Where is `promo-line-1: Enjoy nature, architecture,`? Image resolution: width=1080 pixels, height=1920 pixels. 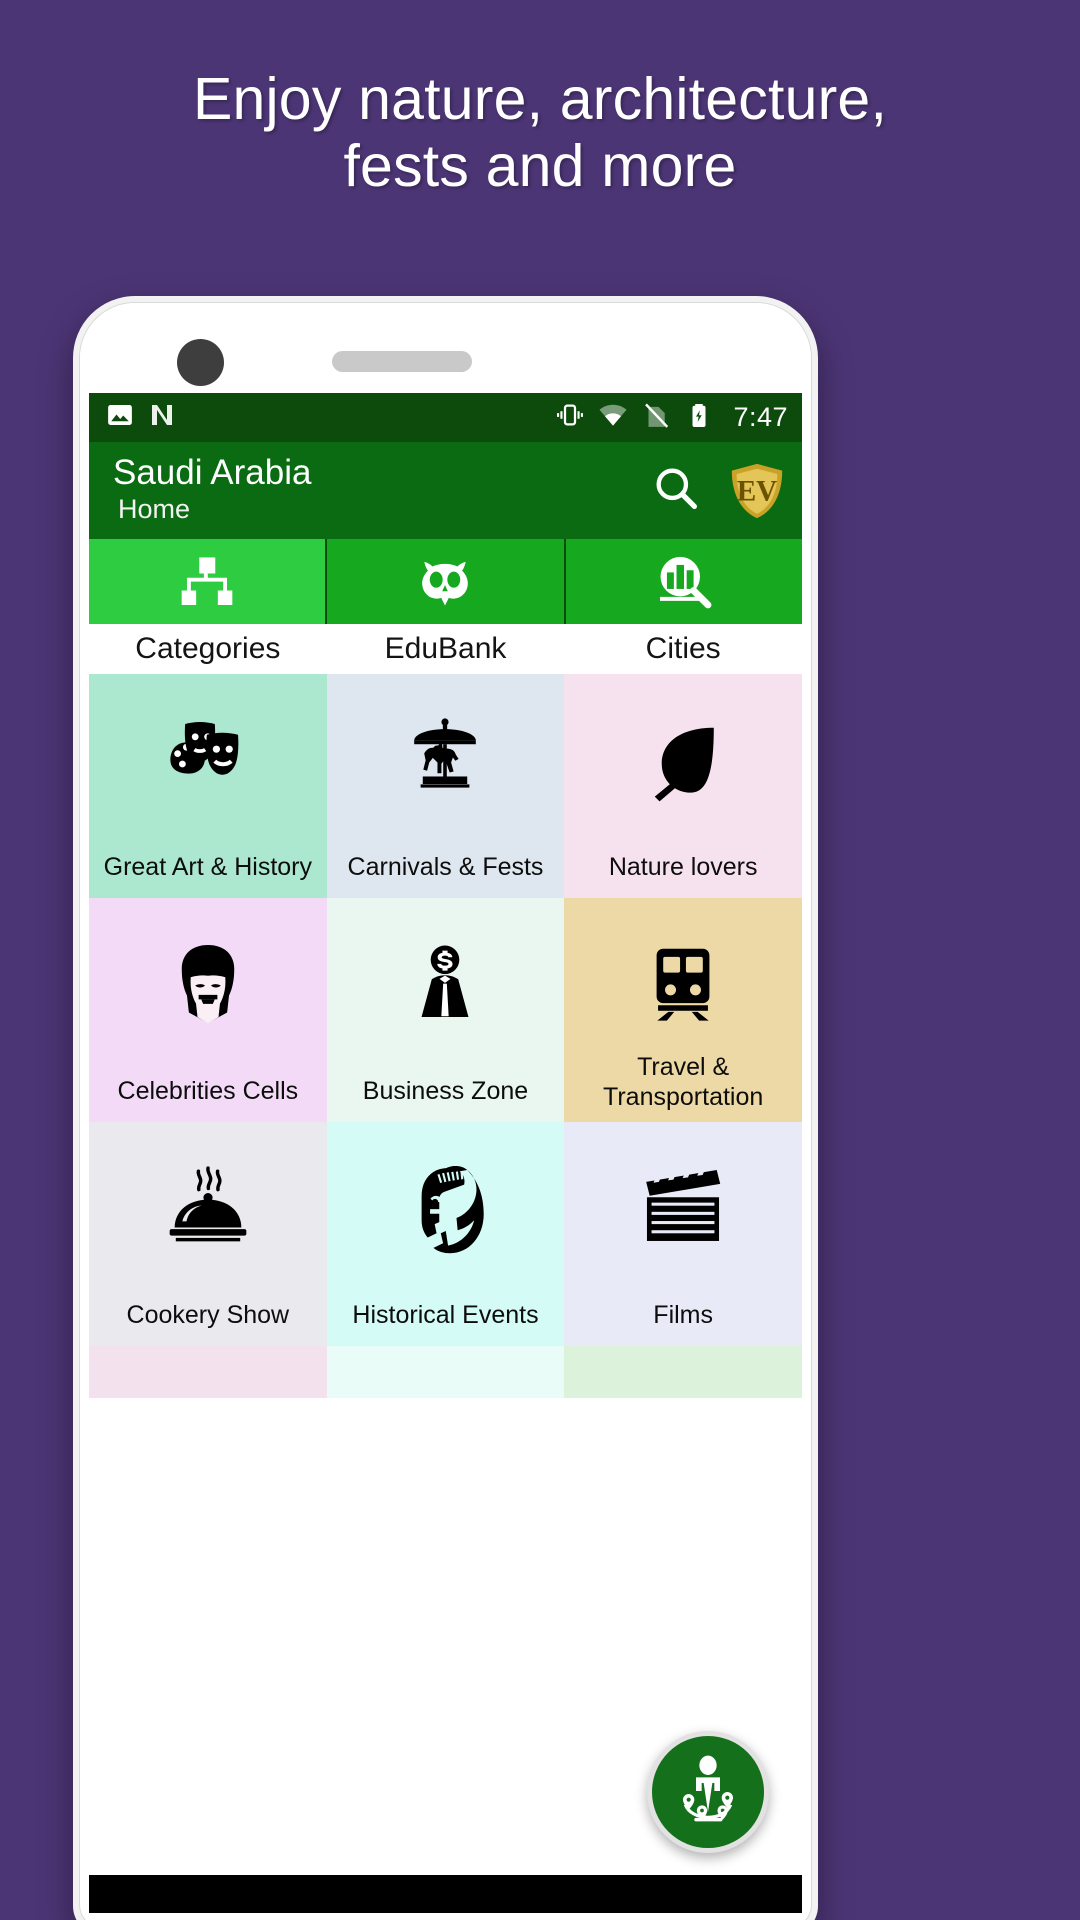 promo-line-1: Enjoy nature, architecture, is located at coordinates (540, 99).